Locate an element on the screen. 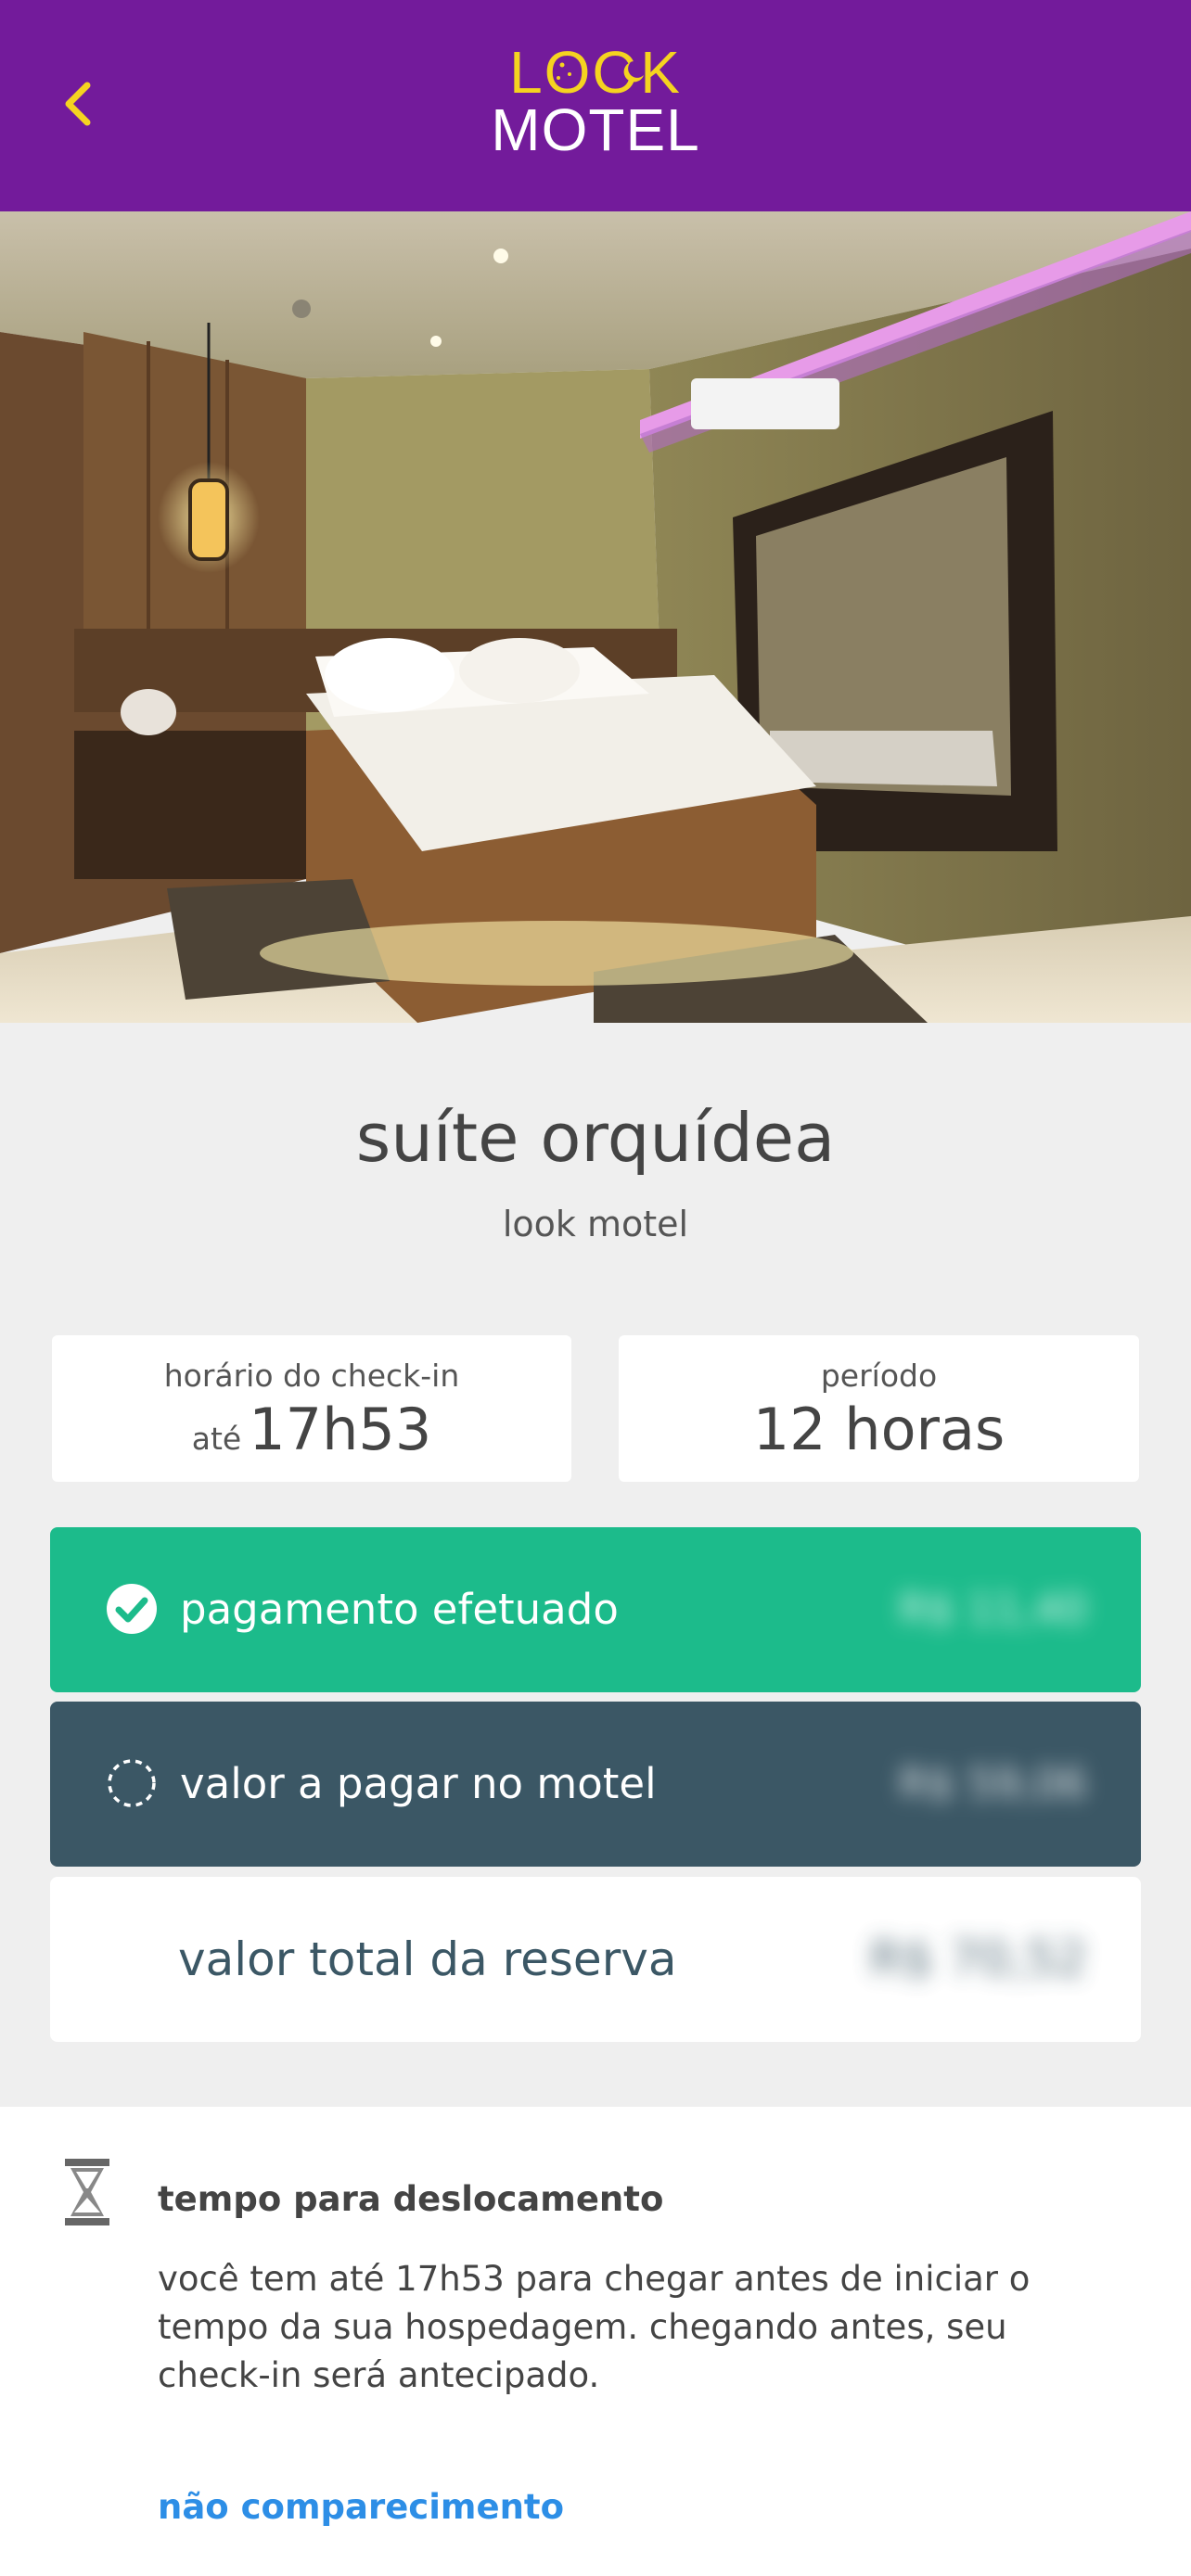 Image resolution: width=1191 pixels, height=2576 pixels. check-circle-icon is located at coordinates (132, 1609).